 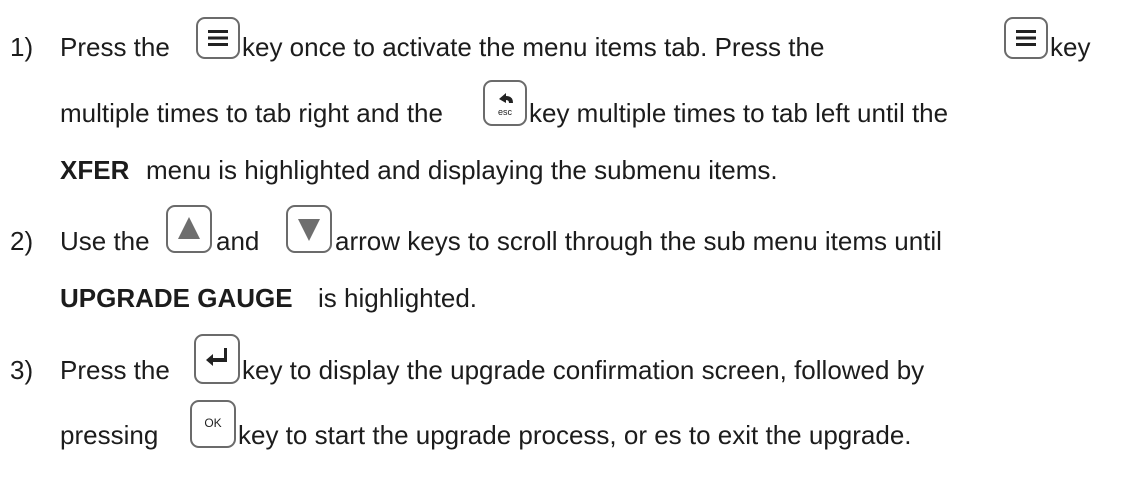 I want to click on menu-name: XFER, so click(x=95, y=170).